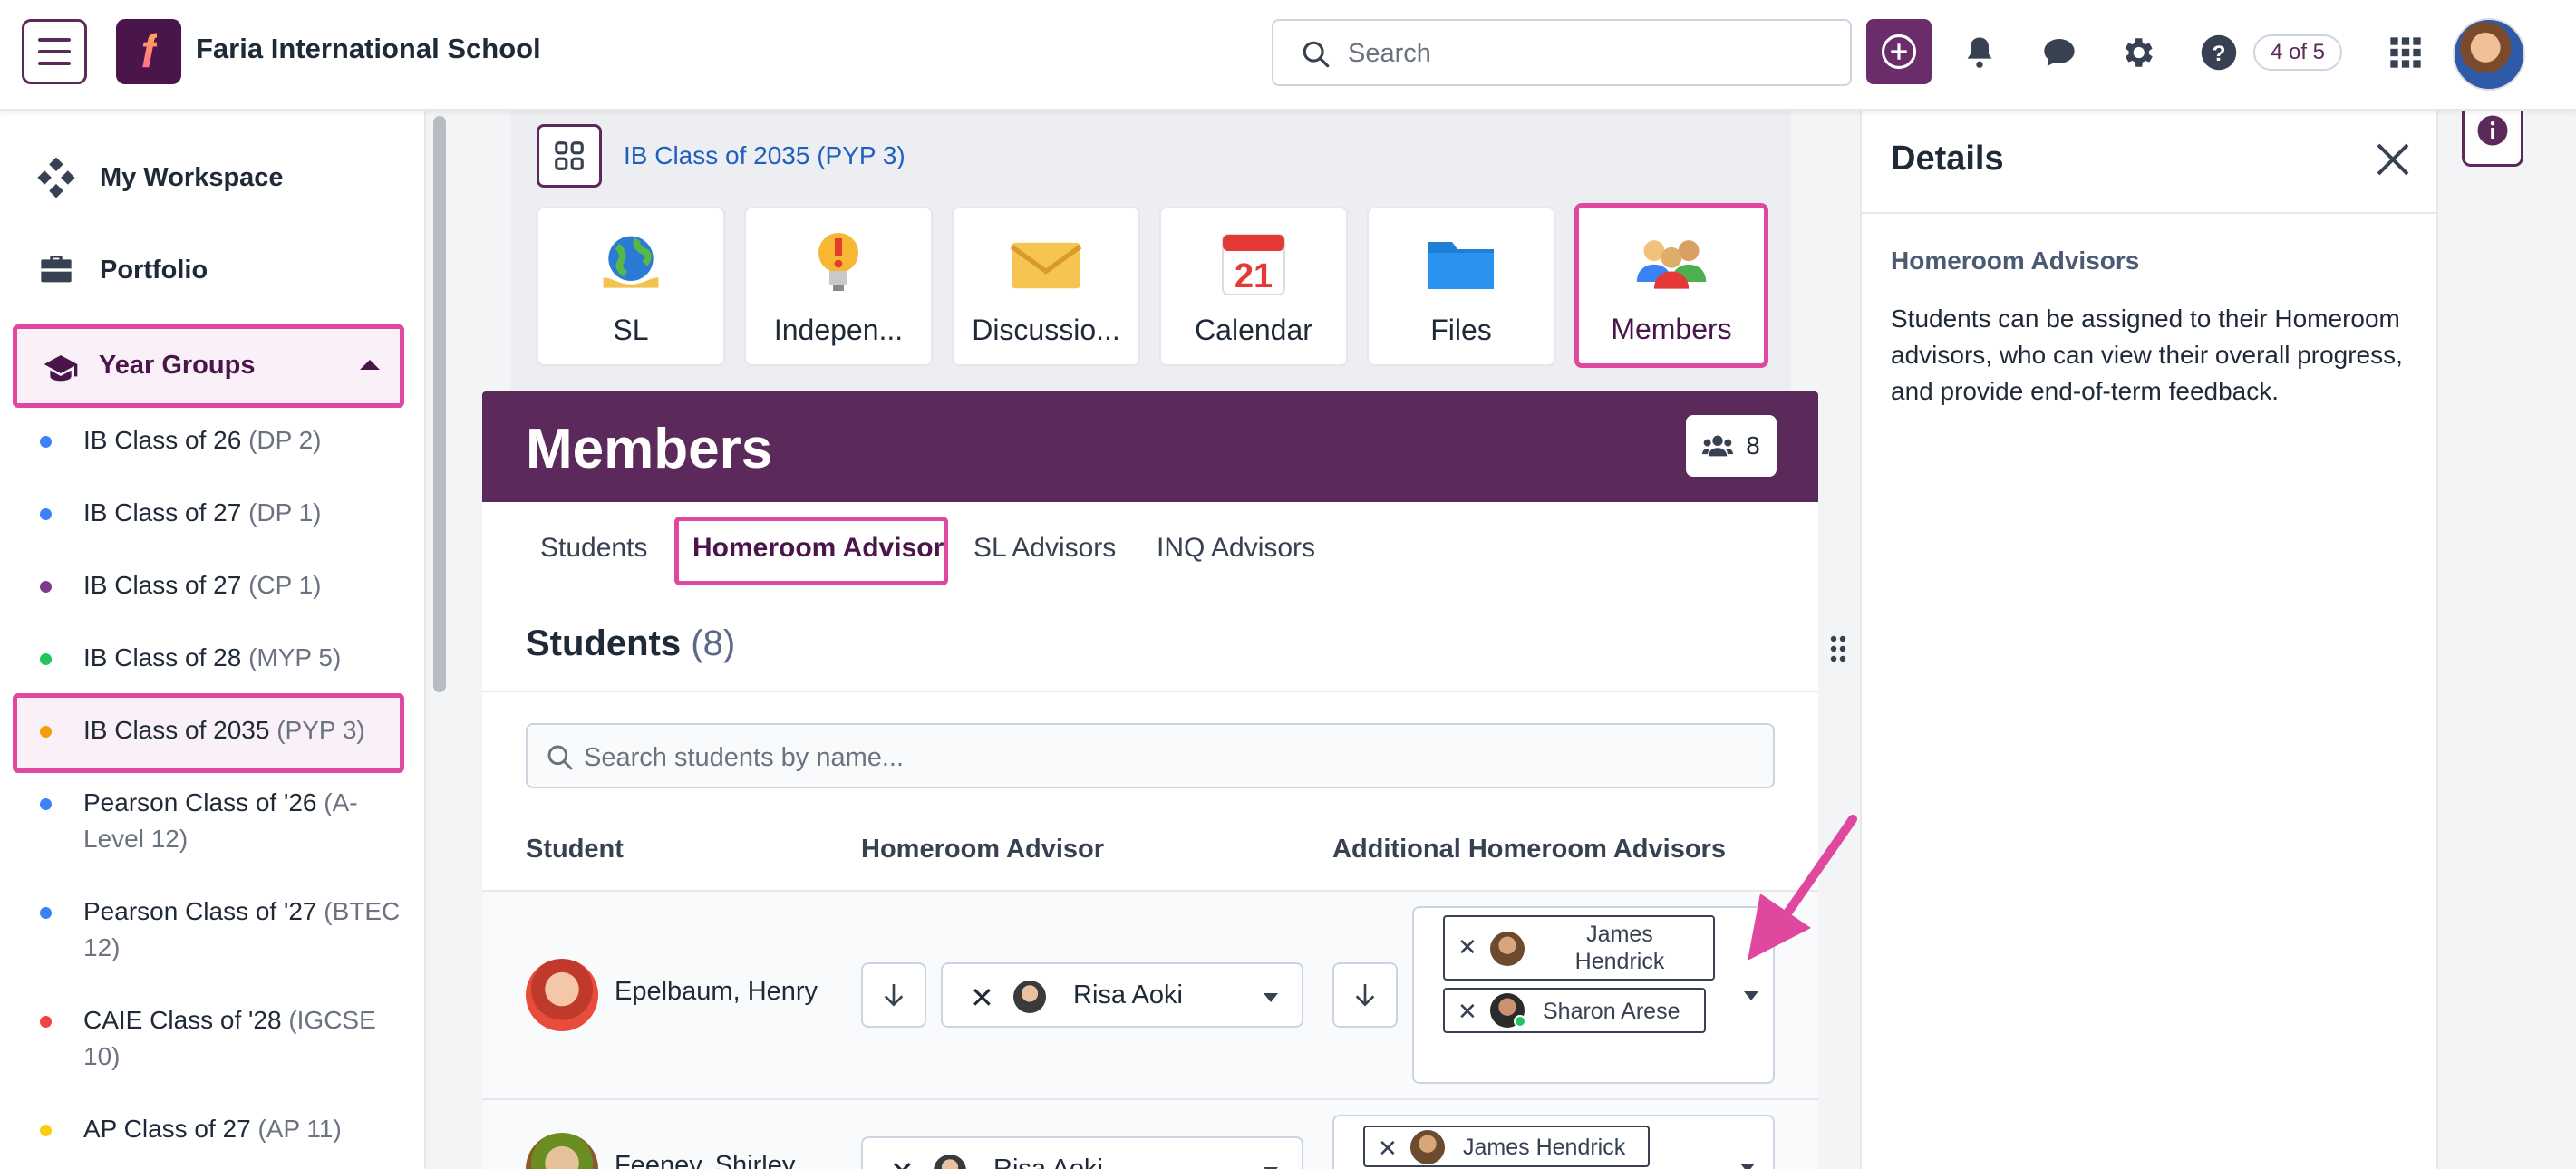 Image resolution: width=2576 pixels, height=1169 pixels. Describe the element at coordinates (716, 992) in the screenshot. I see `student-name: Epelbaum, Henry` at that location.